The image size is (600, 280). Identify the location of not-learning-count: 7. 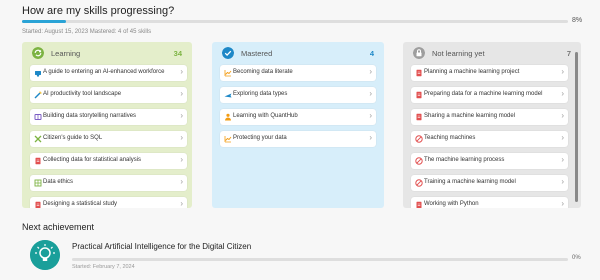
(568, 53).